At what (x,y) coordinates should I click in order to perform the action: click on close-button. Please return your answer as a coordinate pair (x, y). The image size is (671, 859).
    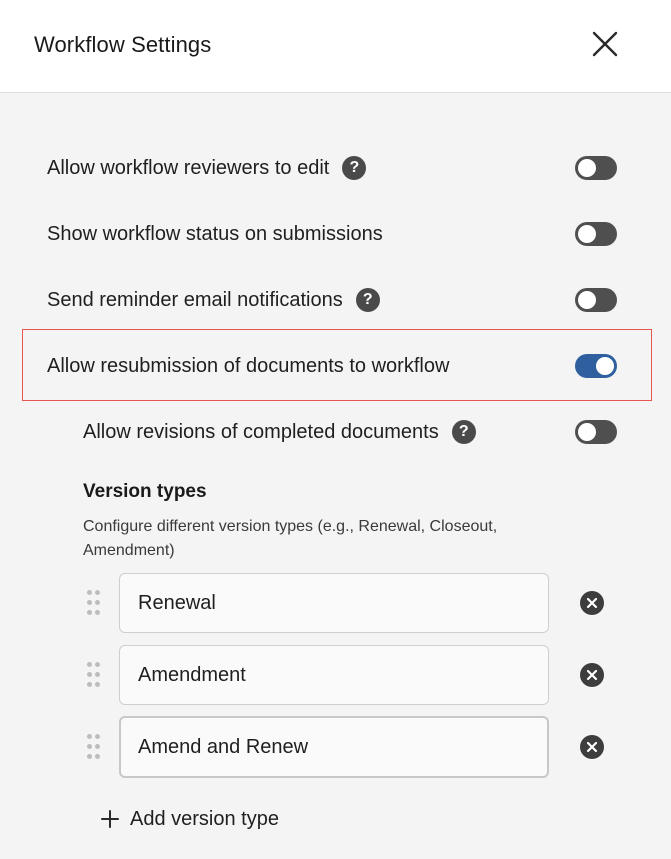
    Looking at the image, I should click on (605, 45).